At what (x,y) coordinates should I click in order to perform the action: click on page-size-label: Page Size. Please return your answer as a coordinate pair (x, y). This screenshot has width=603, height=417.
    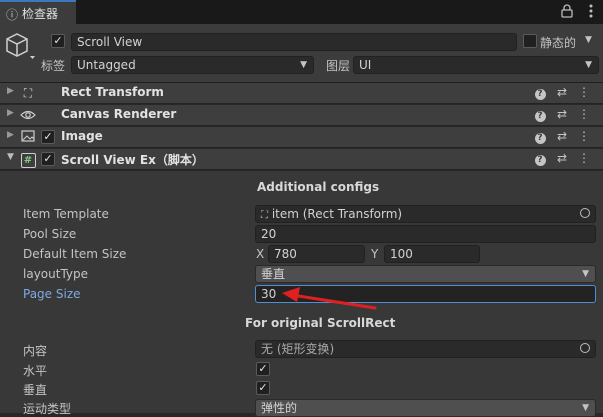
    Looking at the image, I should click on (52, 294).